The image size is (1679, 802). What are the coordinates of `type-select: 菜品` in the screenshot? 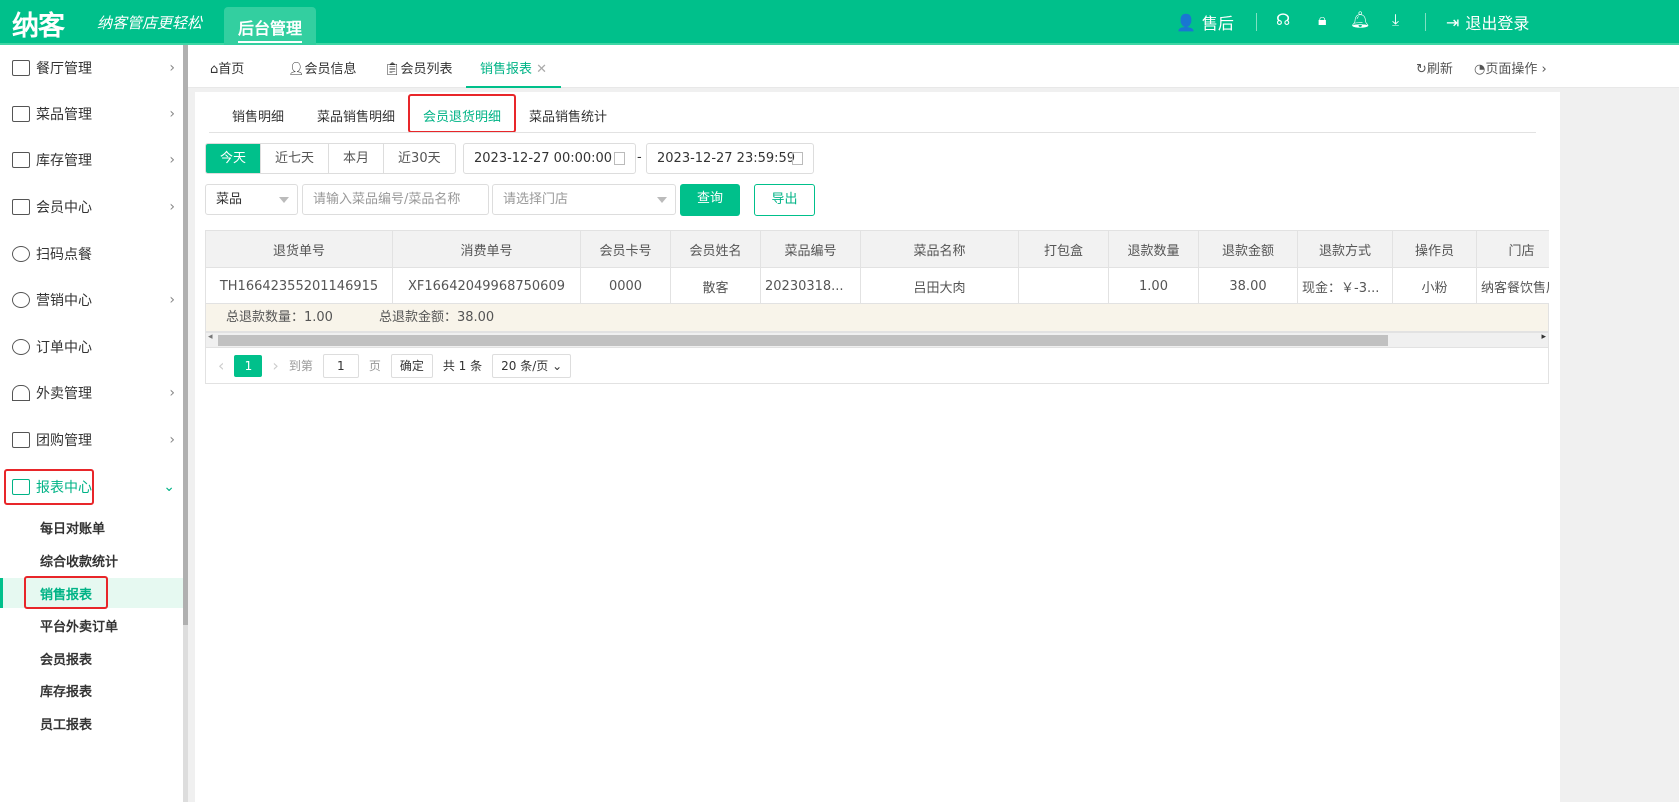 It's located at (251, 199).